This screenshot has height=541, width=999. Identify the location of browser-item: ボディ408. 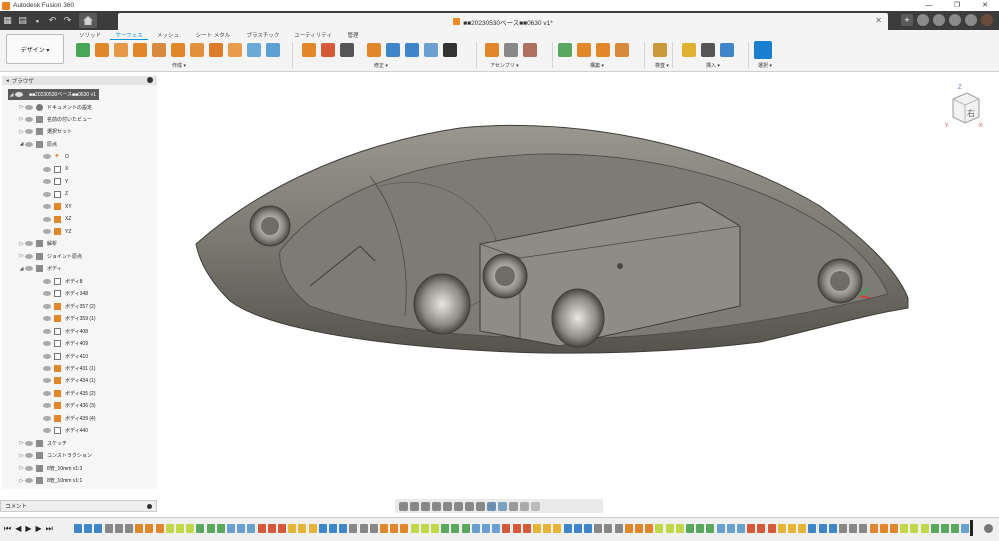
(62, 331).